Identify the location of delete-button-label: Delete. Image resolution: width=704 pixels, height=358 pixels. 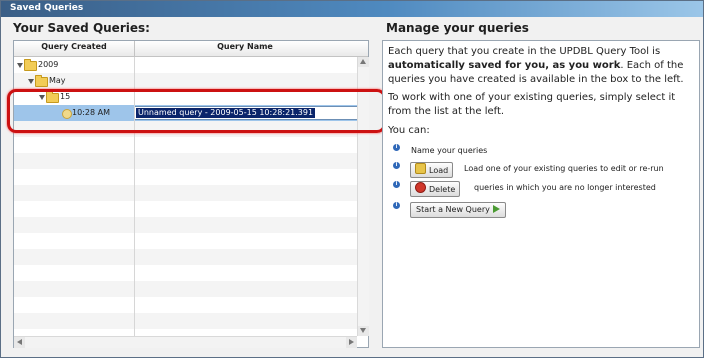
(442, 189).